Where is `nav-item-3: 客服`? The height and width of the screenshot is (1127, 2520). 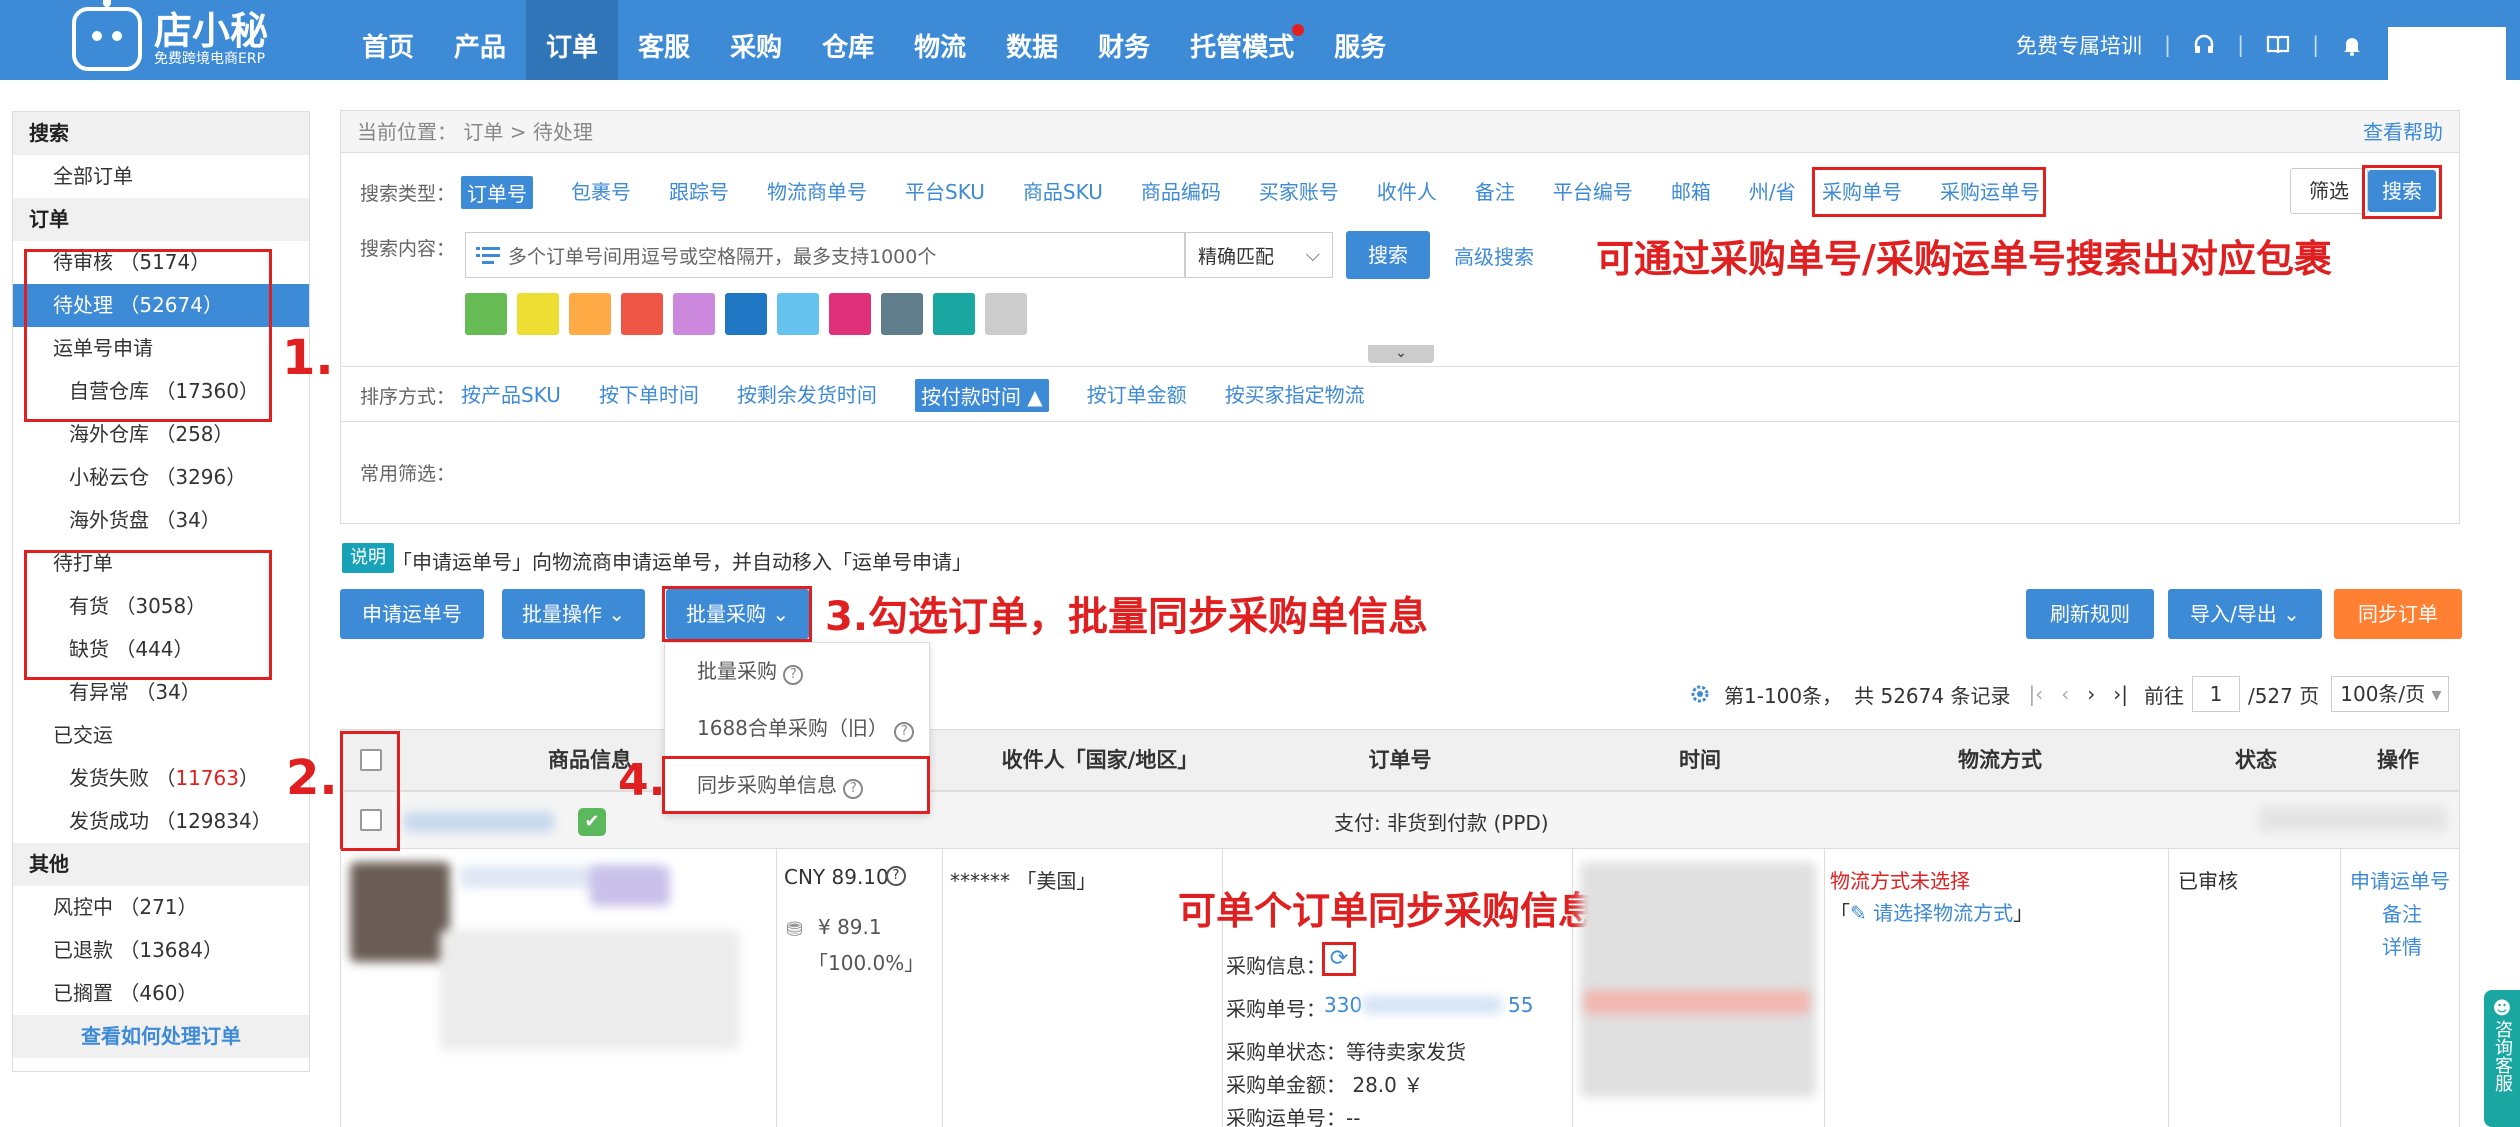 nav-item-3: 客服 is located at coordinates (664, 40).